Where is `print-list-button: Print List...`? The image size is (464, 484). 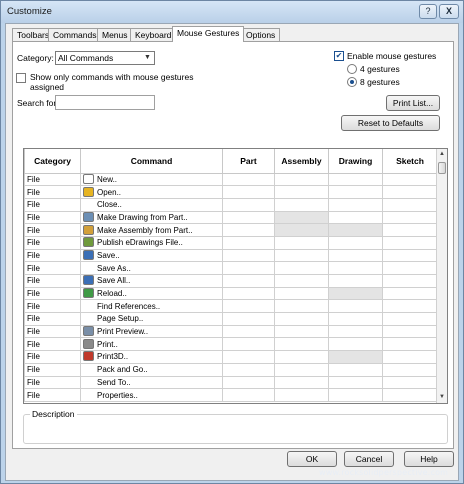 print-list-button: Print List... is located at coordinates (413, 103).